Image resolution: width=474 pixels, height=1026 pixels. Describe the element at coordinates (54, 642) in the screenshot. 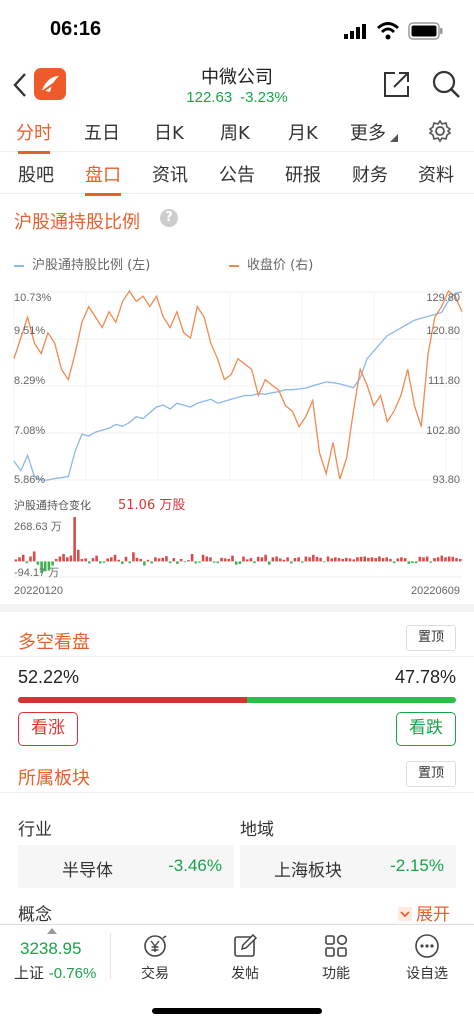

I see `sentiment-title: 多空看盘` at that location.